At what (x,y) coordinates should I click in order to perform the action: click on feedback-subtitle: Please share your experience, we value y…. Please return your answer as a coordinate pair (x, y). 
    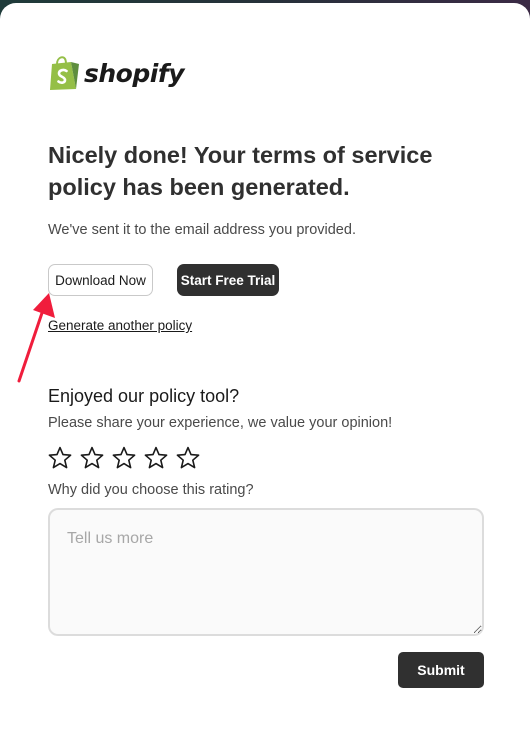
    Looking at the image, I should click on (220, 423).